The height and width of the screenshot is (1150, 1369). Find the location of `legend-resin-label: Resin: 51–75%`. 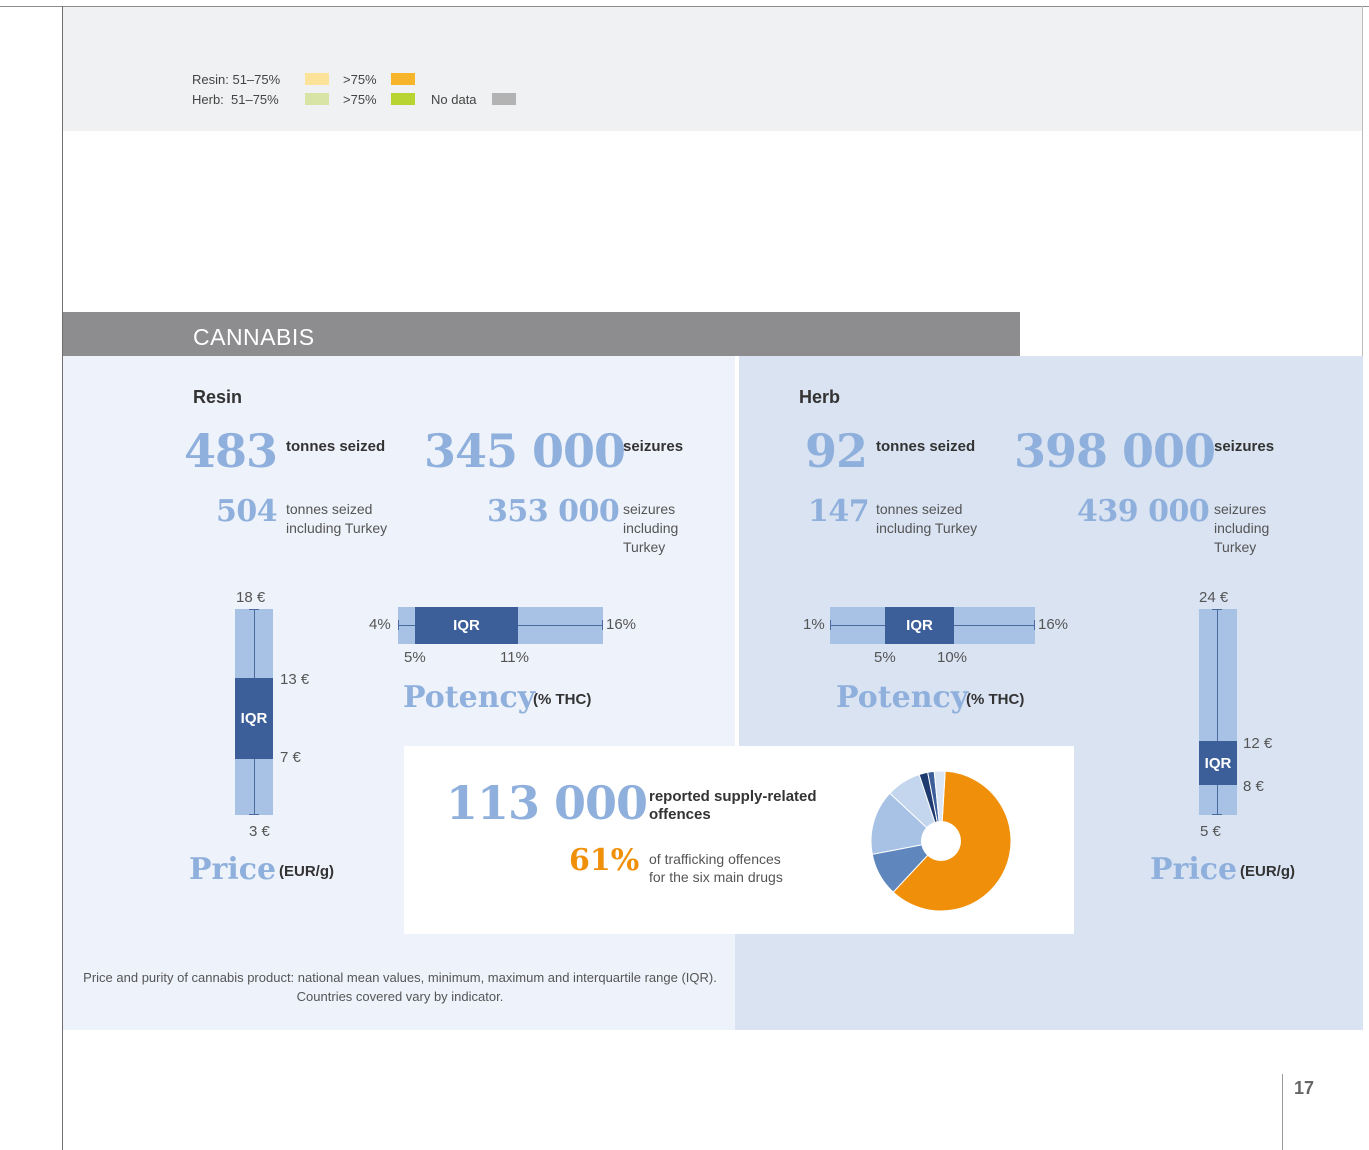

legend-resin-label: Resin: 51–75% is located at coordinates (236, 79).